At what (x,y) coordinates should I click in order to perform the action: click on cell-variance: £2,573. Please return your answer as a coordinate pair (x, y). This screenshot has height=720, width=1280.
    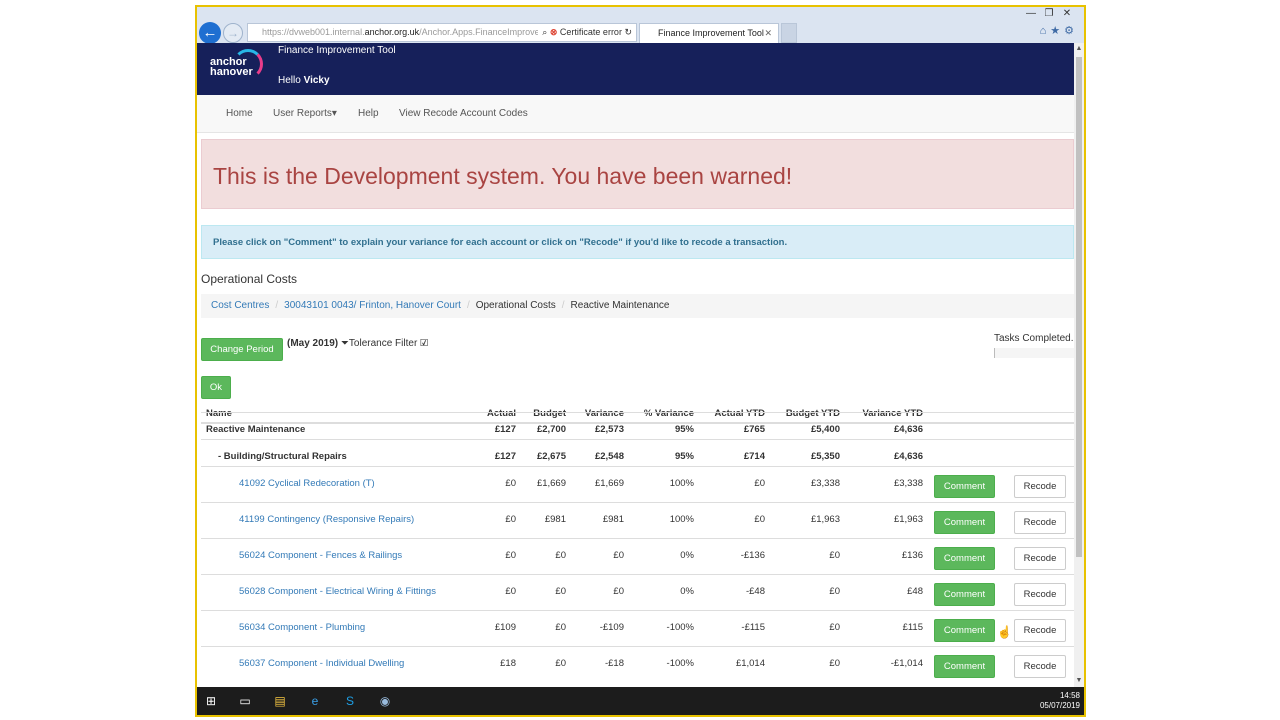
    Looking at the image, I should click on (609, 429).